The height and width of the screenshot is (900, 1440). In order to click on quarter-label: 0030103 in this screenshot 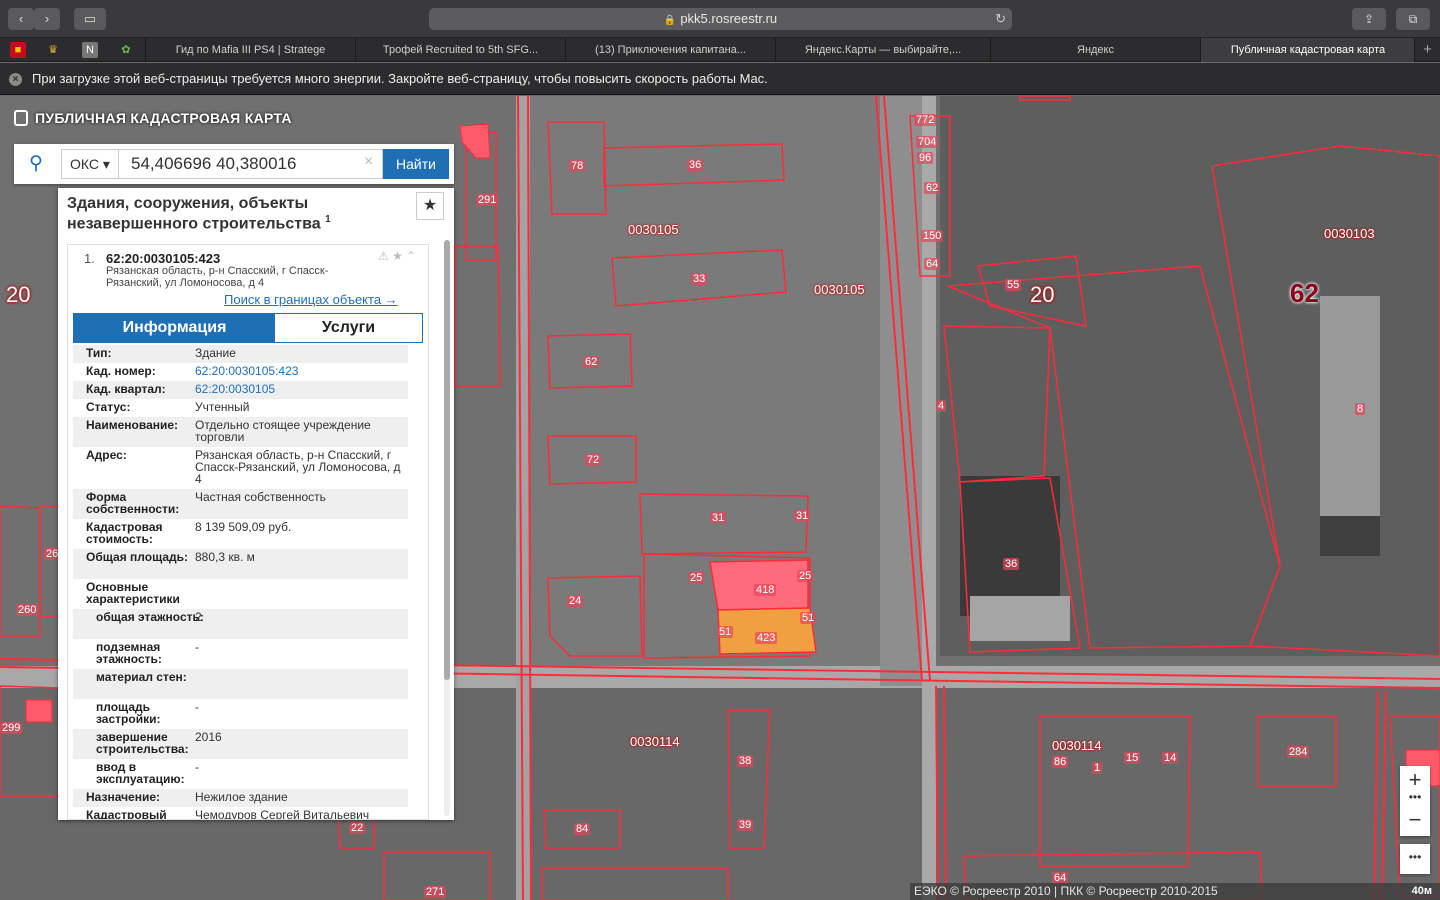, I will do `click(1349, 233)`.